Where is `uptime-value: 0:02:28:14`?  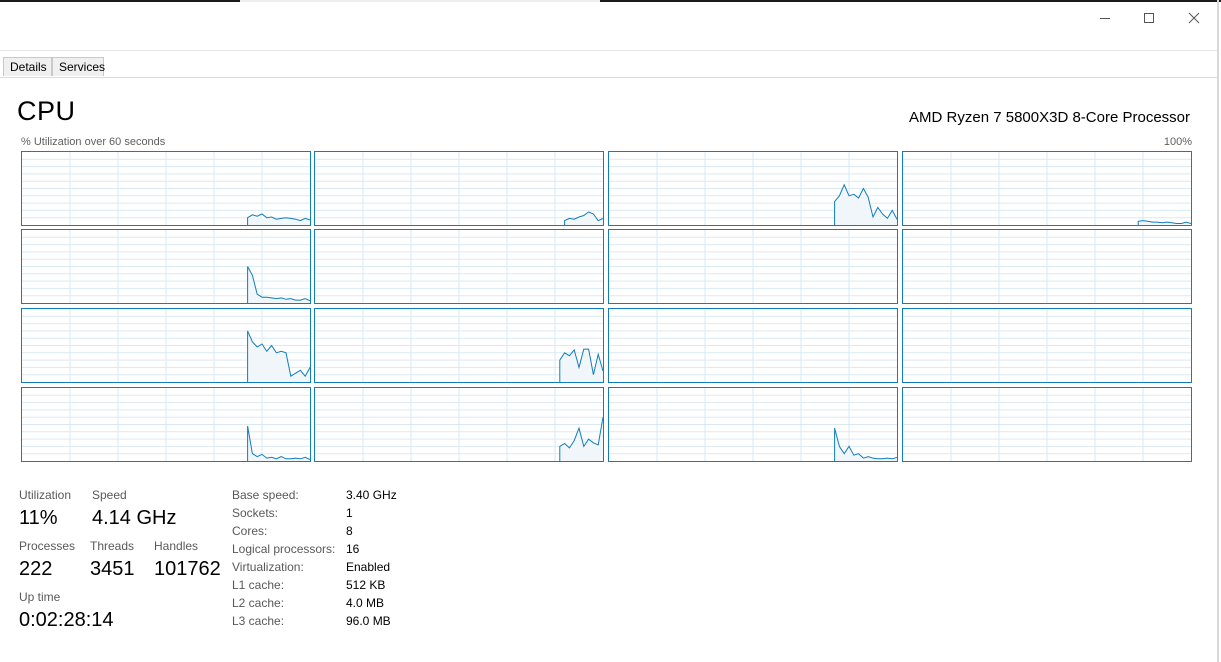
uptime-value: 0:02:28:14 is located at coordinates (66, 620).